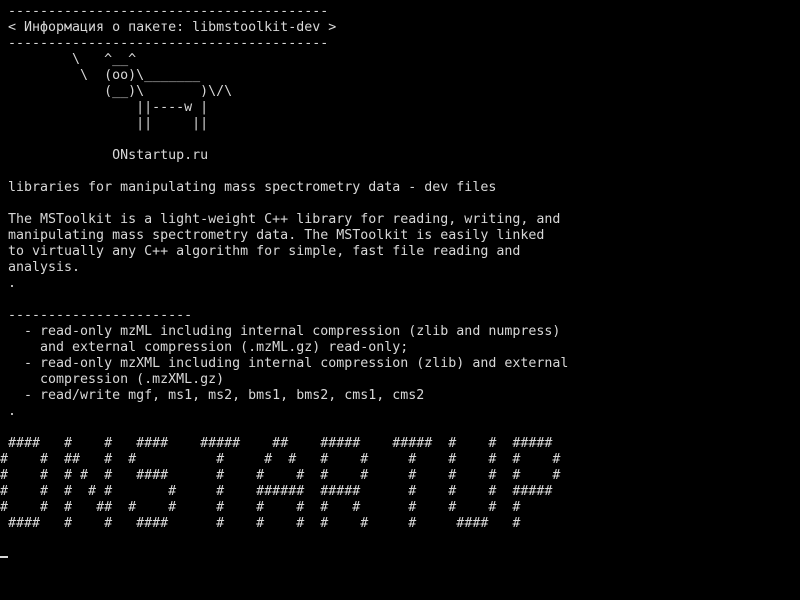 The image size is (800, 600). What do you see at coordinates (44, 267) in the screenshot?
I see `description-line: analysis.` at bounding box center [44, 267].